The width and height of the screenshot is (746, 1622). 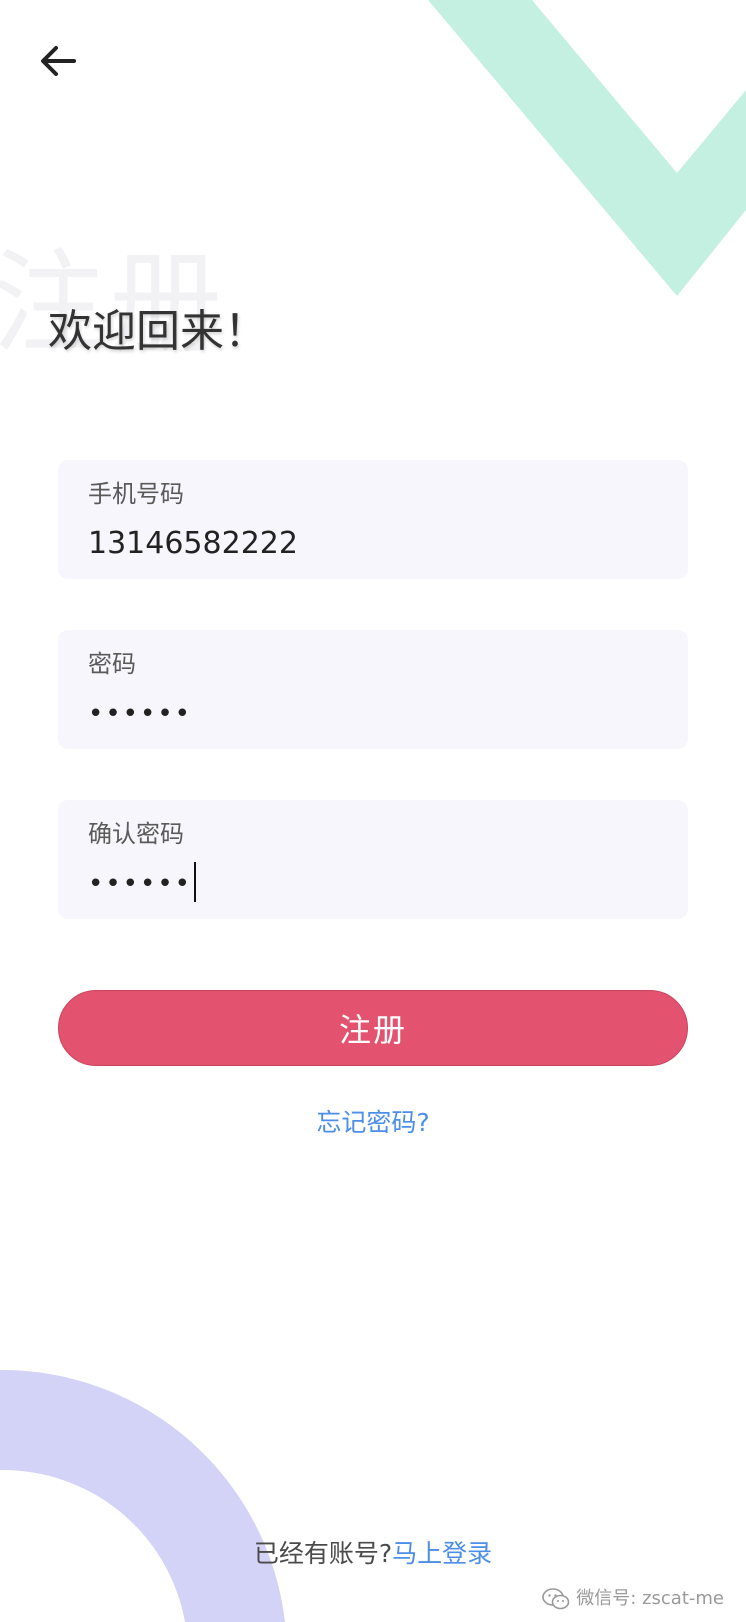 What do you see at coordinates (373, 859) in the screenshot?
I see `confirm-password-field: 确认密码 ••••••` at bounding box center [373, 859].